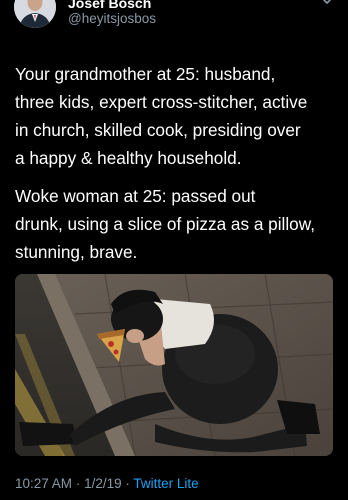  What do you see at coordinates (165, 483) in the screenshot?
I see `tweet-source-link: Twitter Lite` at bounding box center [165, 483].